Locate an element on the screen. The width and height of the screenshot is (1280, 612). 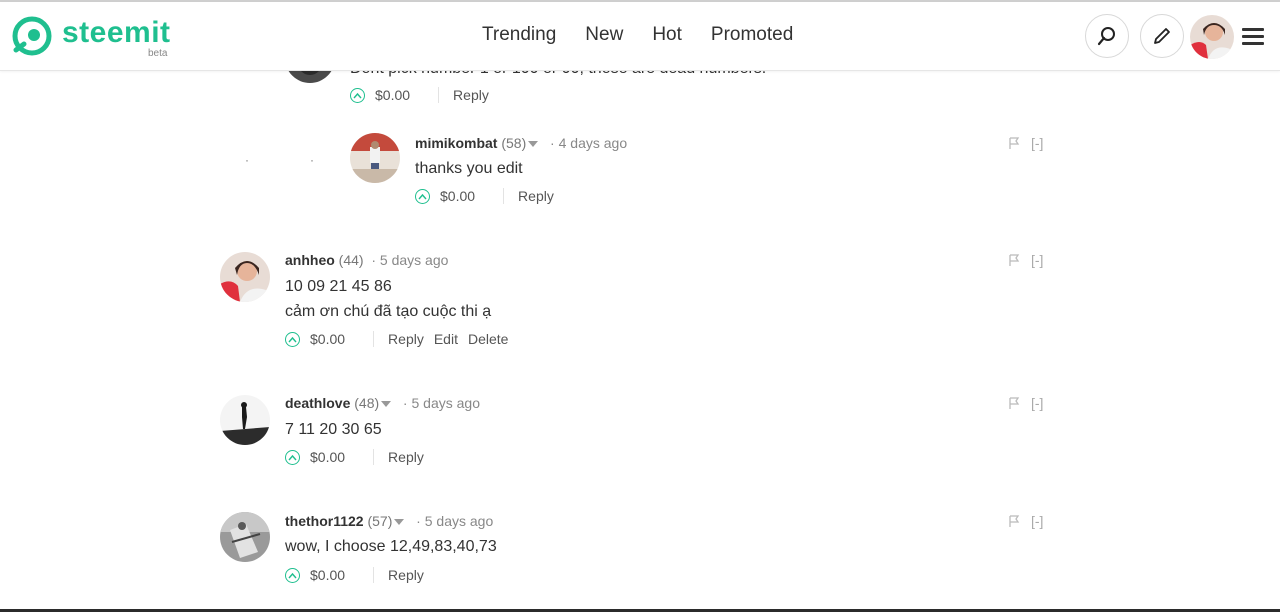
reputation: (44) is located at coordinates (351, 260).